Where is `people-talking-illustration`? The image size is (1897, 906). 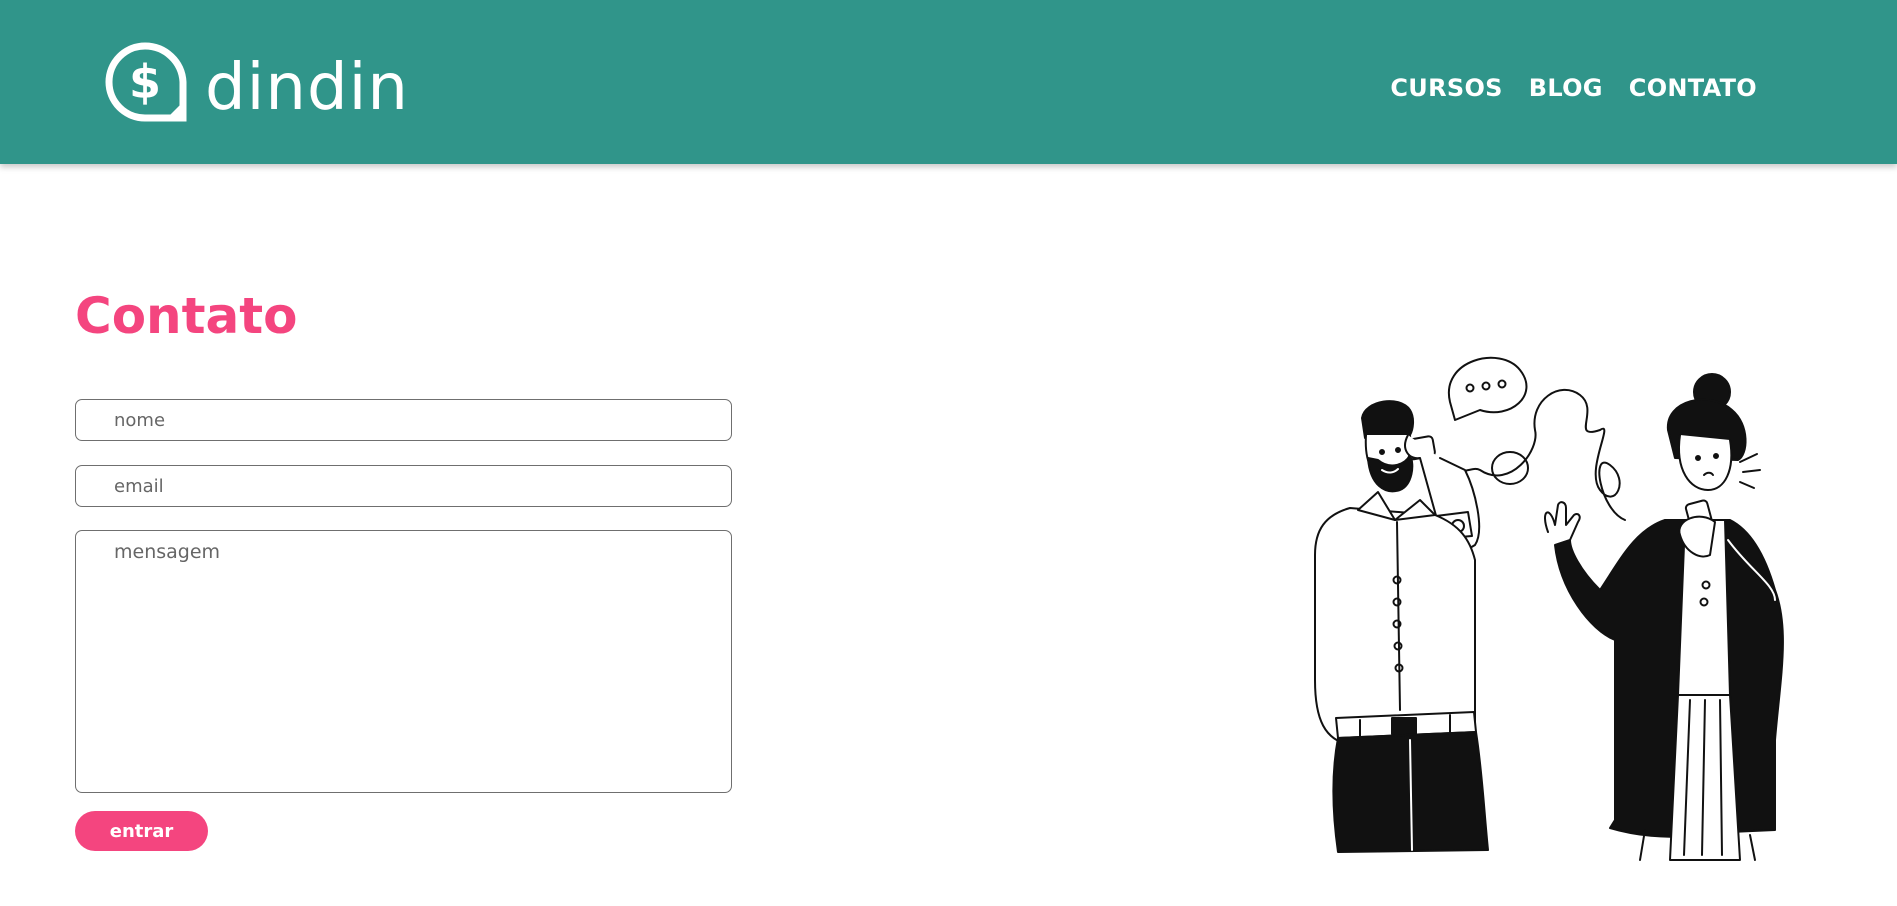 people-talking-illustration is located at coordinates (1549, 608).